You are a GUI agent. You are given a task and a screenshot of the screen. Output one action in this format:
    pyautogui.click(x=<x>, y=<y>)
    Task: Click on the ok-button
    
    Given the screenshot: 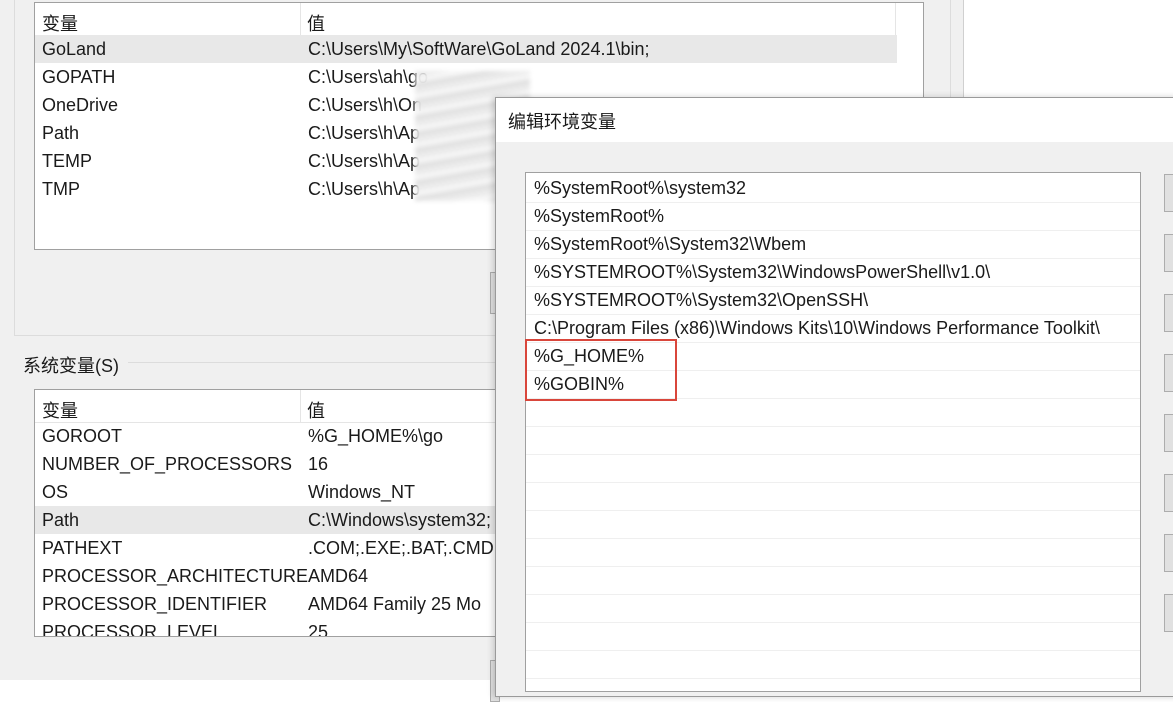 What is the action you would take?
    pyautogui.click(x=1168, y=613)
    